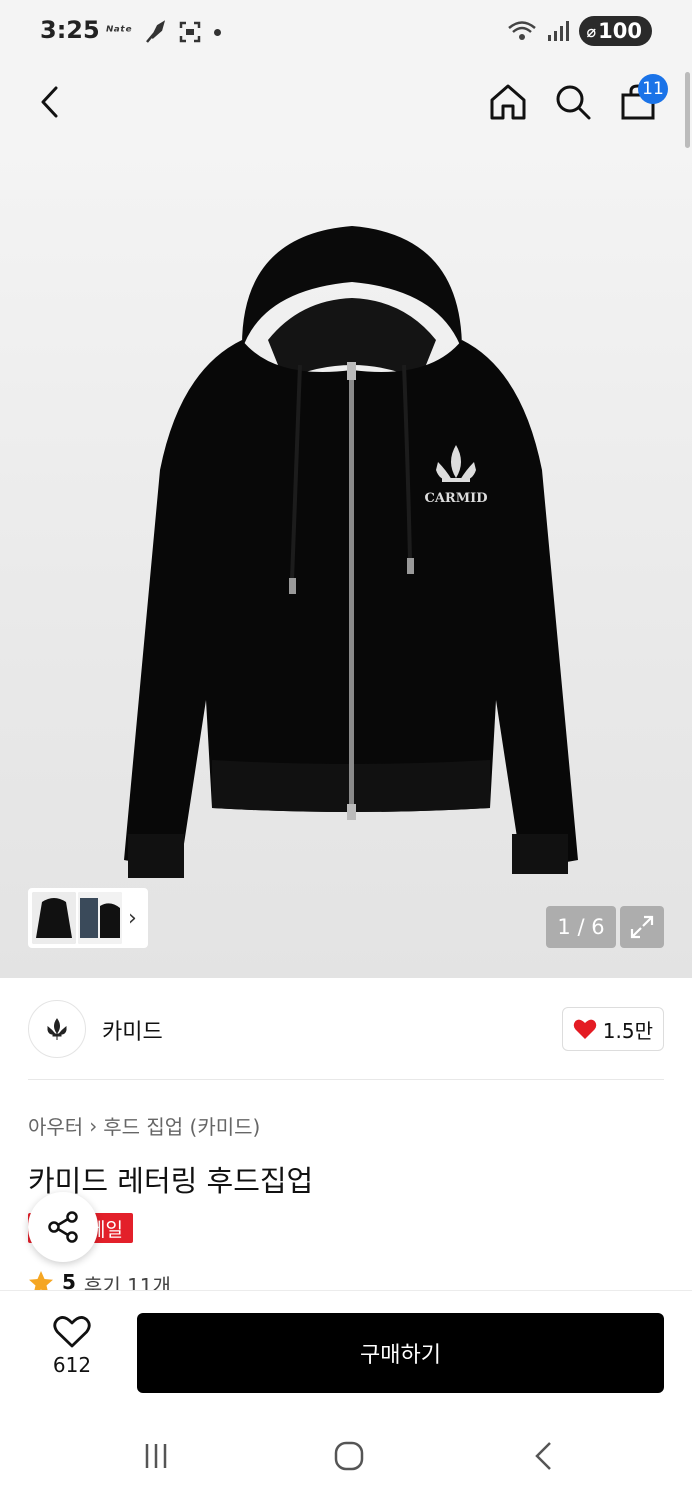  I want to click on signal-icon, so click(558, 31).